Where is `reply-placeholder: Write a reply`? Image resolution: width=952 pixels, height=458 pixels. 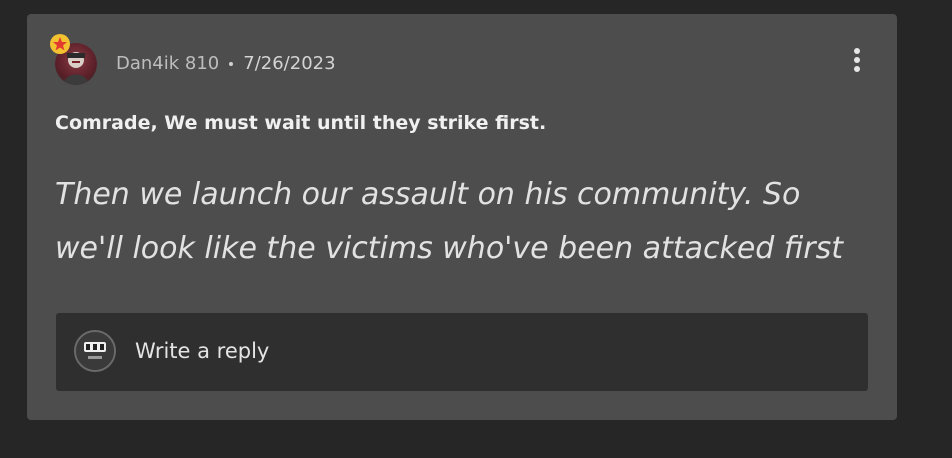 reply-placeholder: Write a reply is located at coordinates (202, 351).